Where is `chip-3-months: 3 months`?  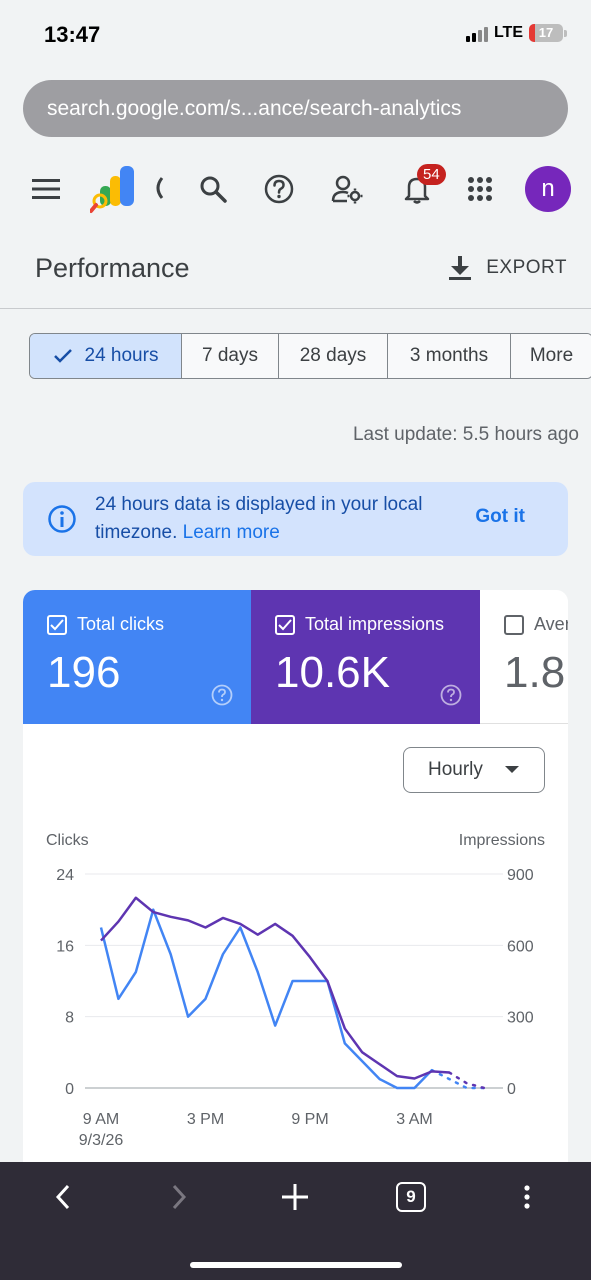
chip-3-months: 3 months is located at coordinates (449, 356).